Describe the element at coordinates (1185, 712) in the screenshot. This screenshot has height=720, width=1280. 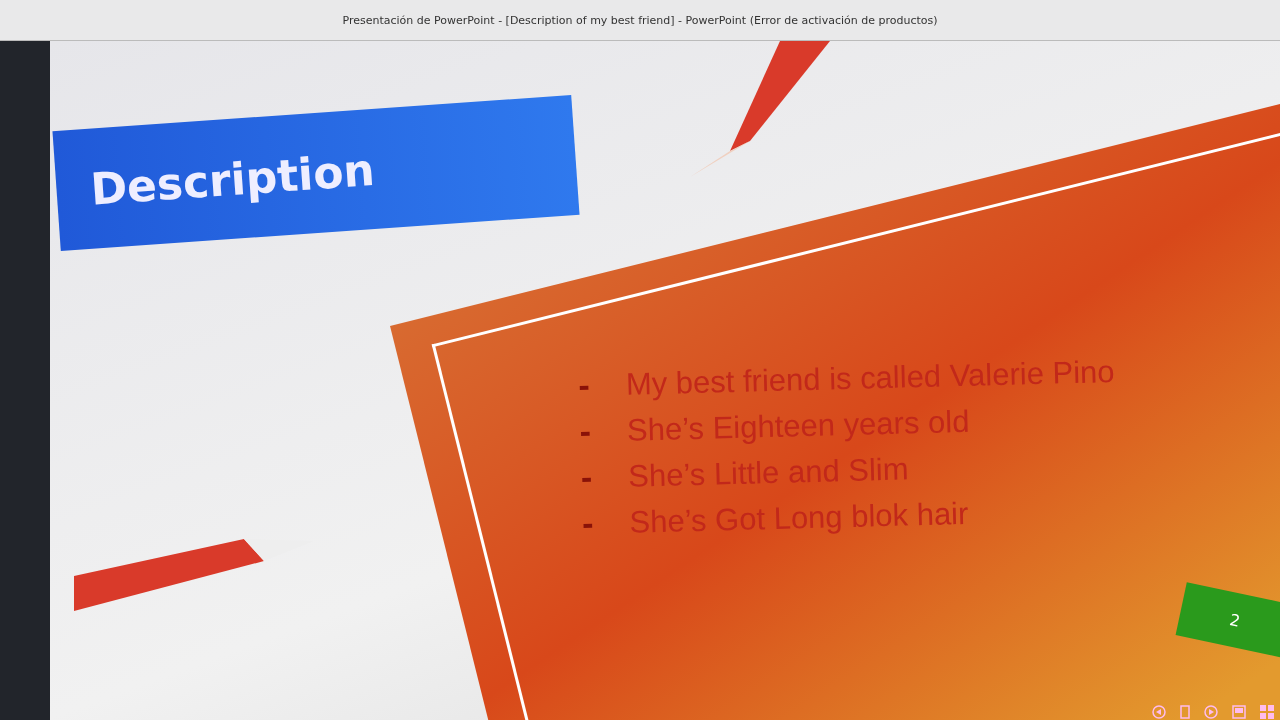
I see `reading-view-icon` at that location.